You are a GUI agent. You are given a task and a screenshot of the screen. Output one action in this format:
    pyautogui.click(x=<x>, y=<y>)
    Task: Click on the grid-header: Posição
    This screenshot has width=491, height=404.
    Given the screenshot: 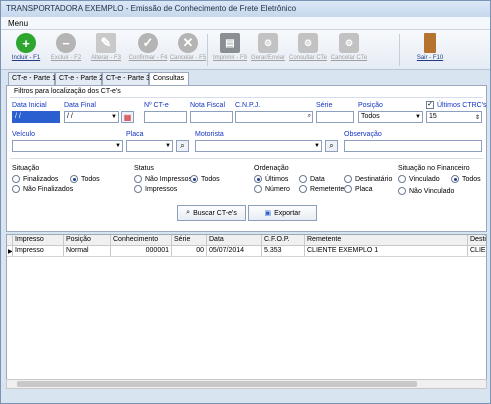 What is the action you would take?
    pyautogui.click(x=87, y=240)
    